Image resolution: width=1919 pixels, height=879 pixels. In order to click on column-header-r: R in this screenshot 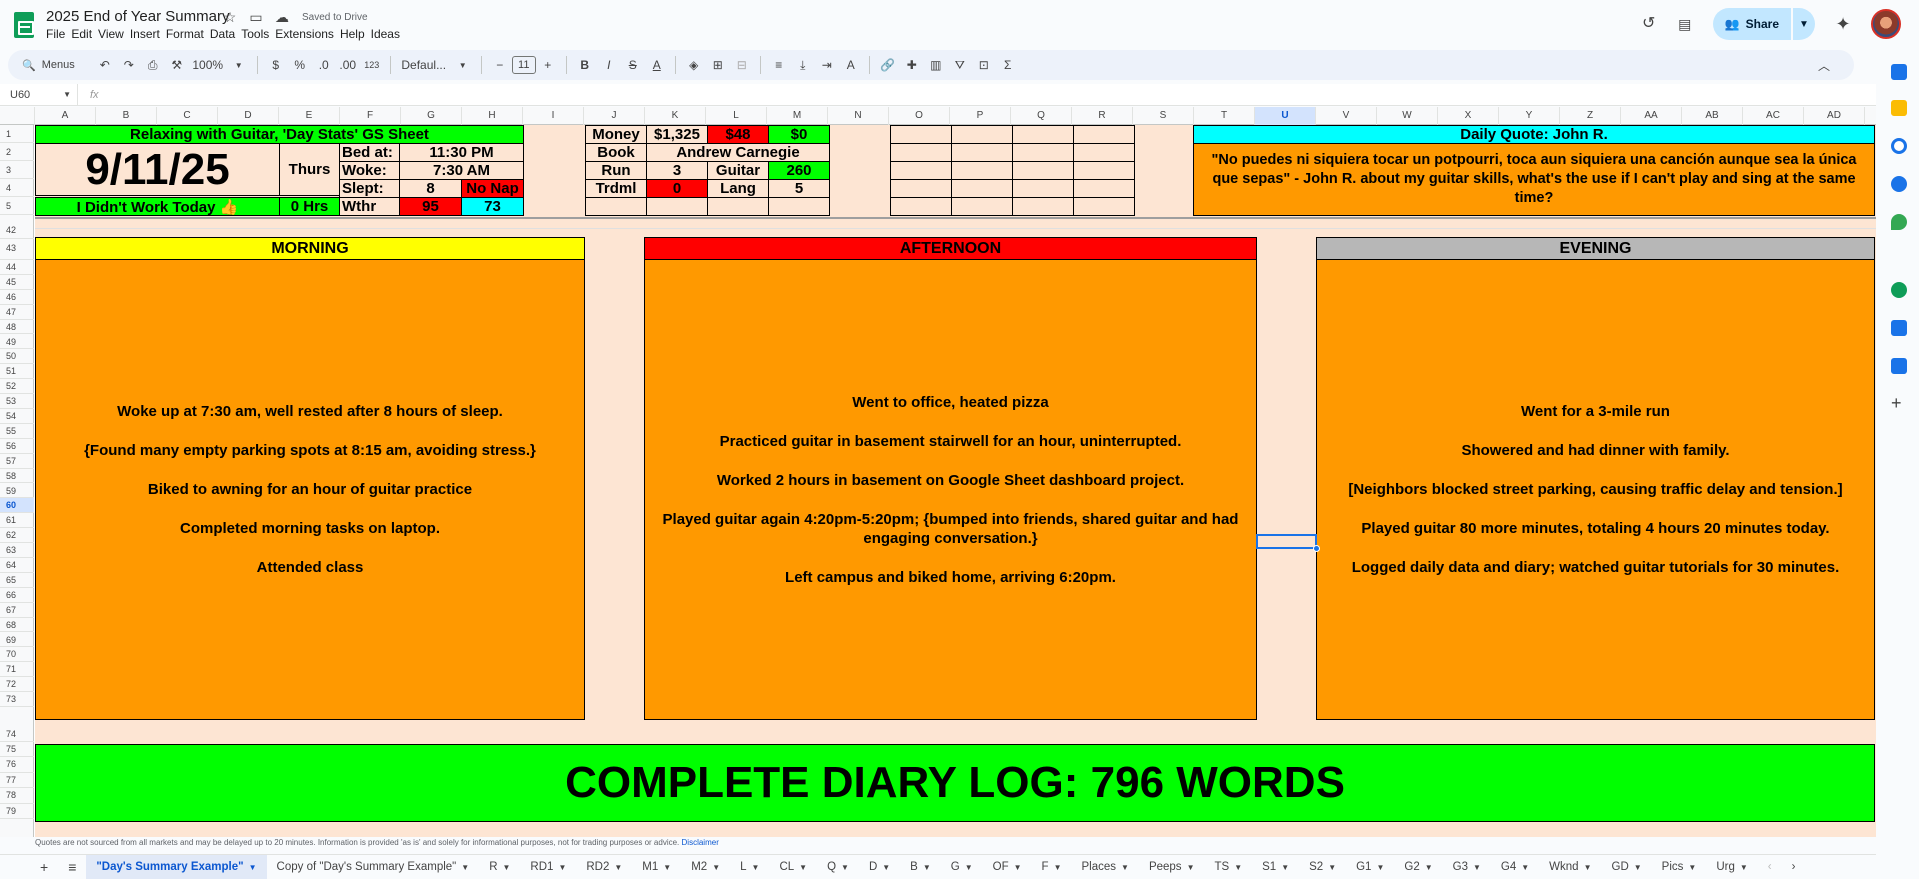, I will do `click(1102, 116)`.